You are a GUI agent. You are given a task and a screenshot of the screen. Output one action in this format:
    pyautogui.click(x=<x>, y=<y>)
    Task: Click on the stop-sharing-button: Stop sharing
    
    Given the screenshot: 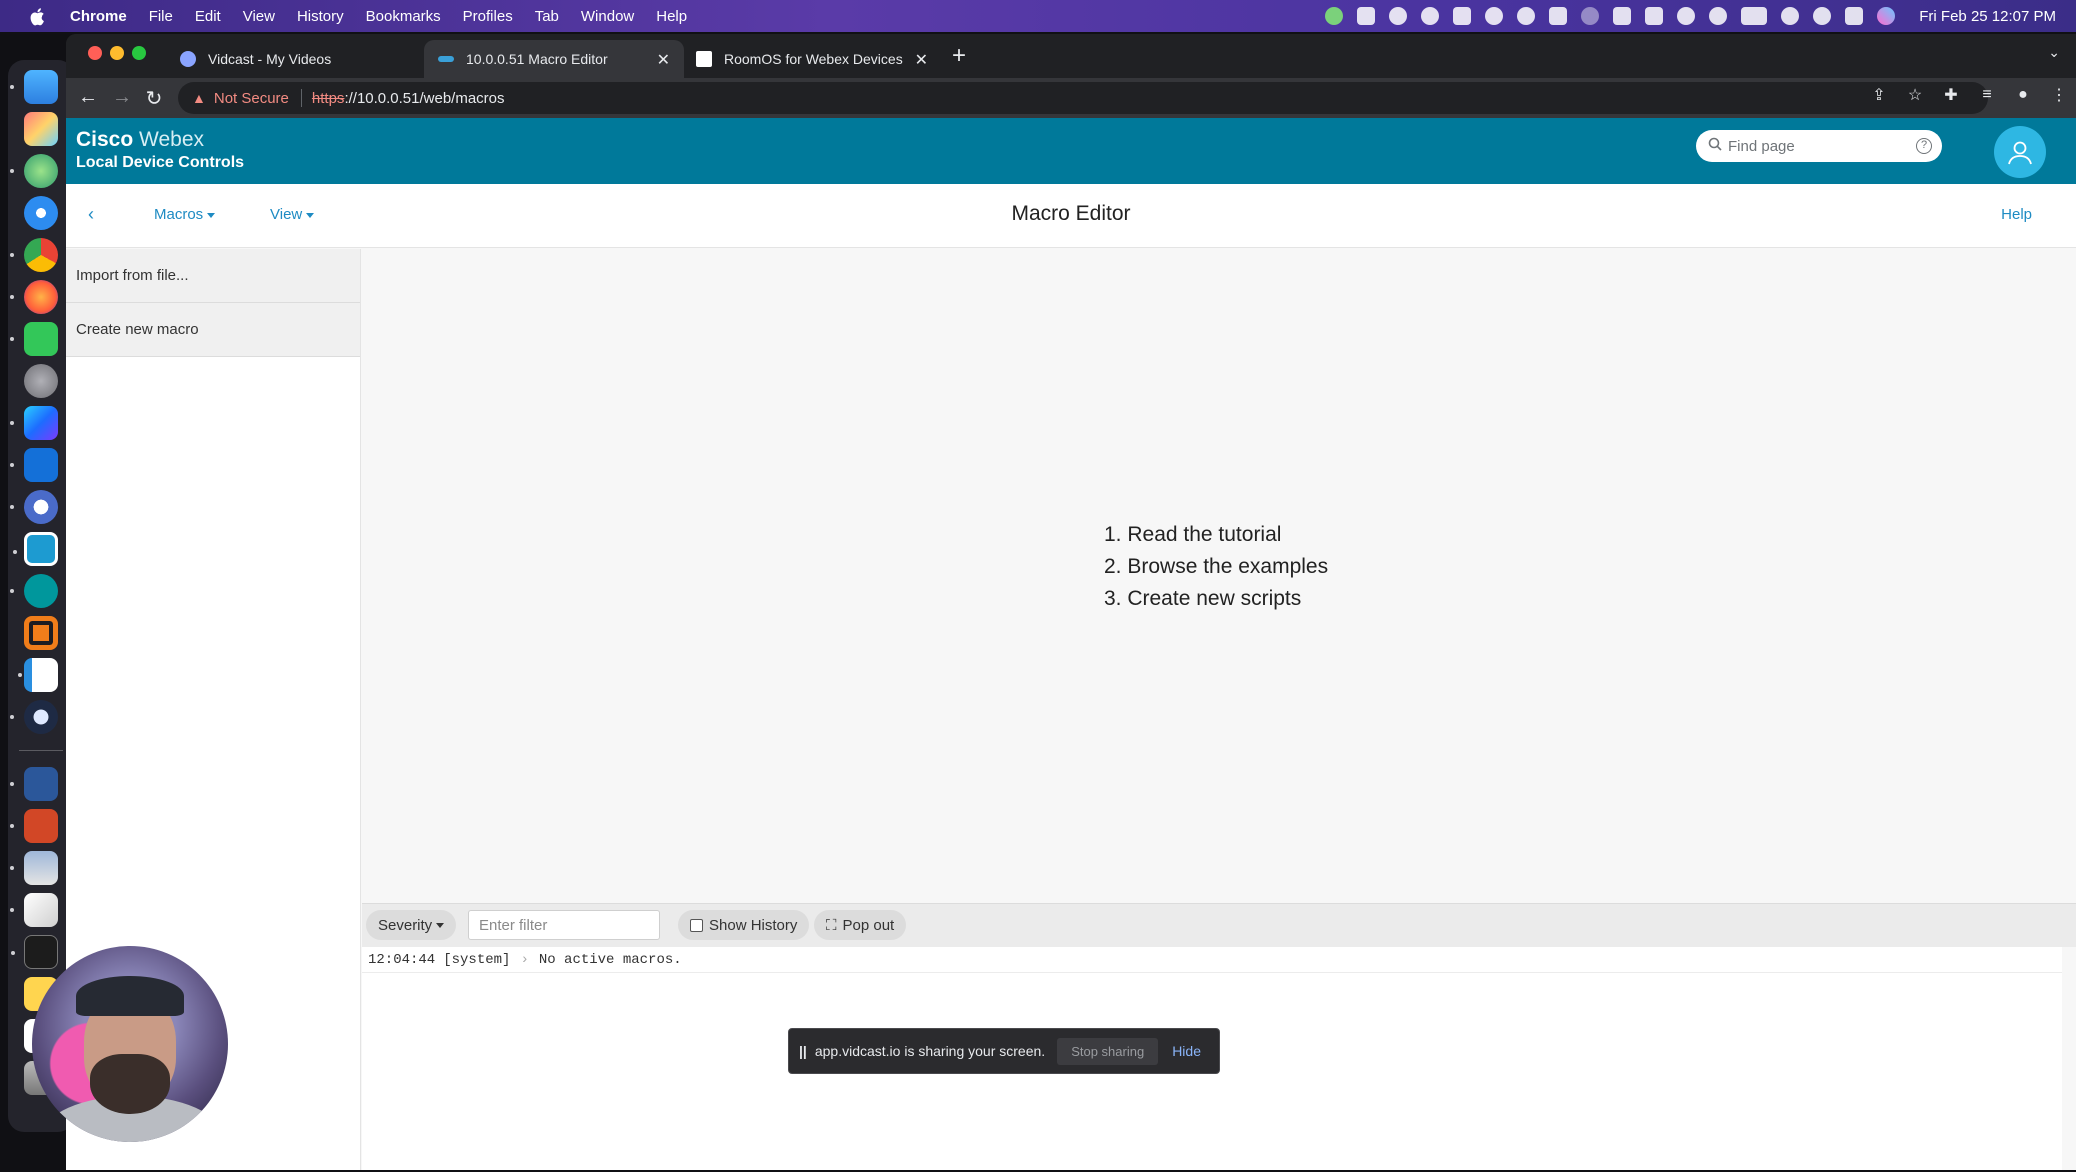 What is the action you would take?
    pyautogui.click(x=1108, y=1051)
    